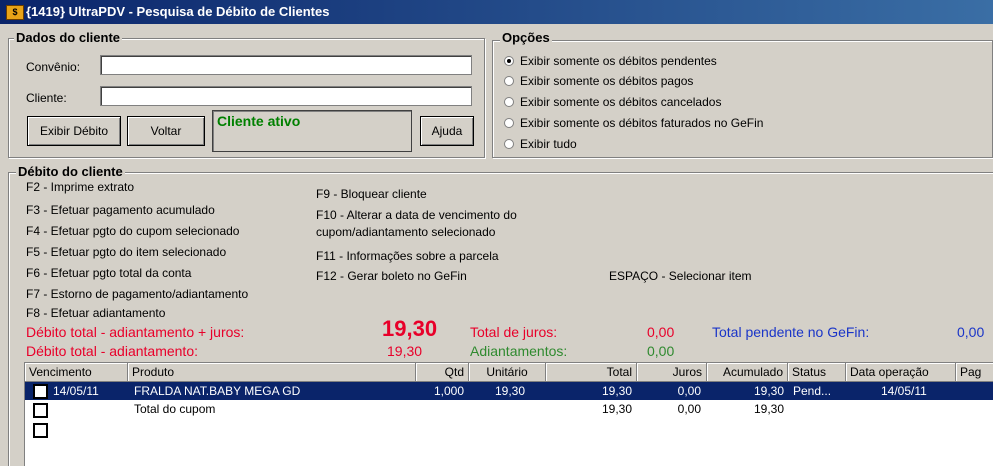 Image resolution: width=993 pixels, height=466 pixels. What do you see at coordinates (791, 332) in the screenshot?
I see `gefin-label: Total pendente no GeFin:` at bounding box center [791, 332].